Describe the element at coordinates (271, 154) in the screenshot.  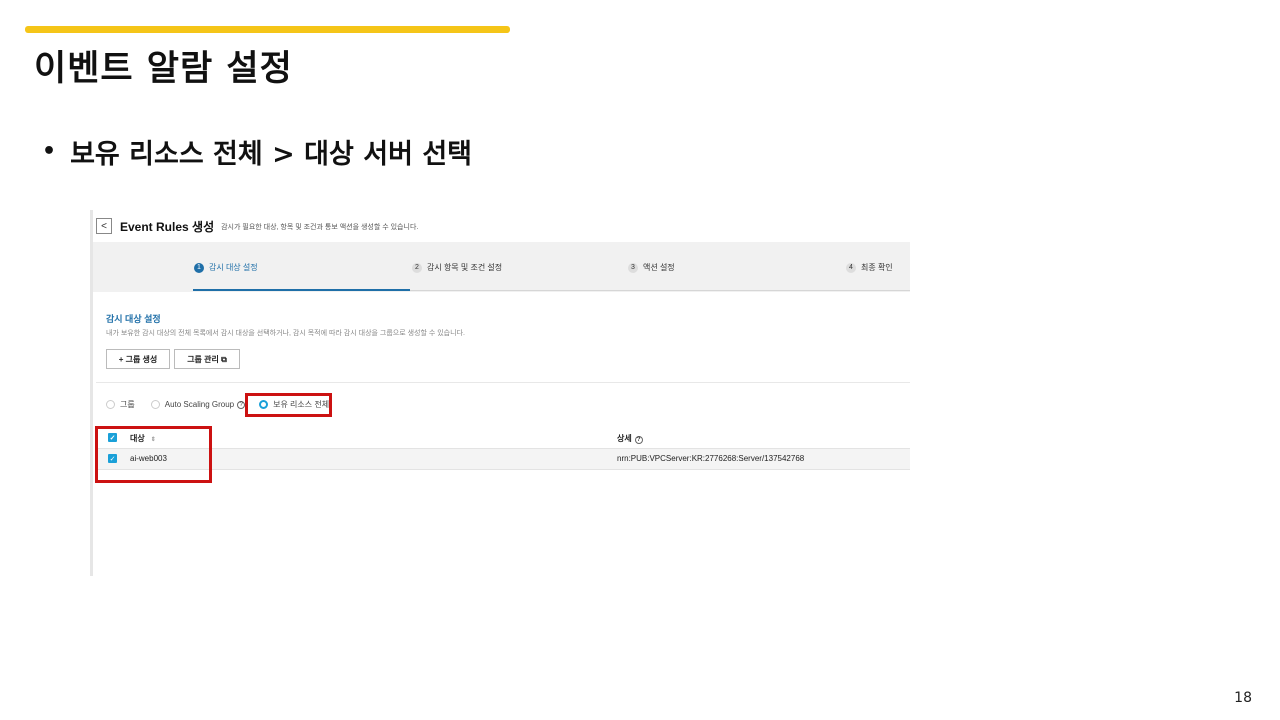
I see `bullet-text: 보유 리소스 전체 > 대상 서버 선택` at that location.